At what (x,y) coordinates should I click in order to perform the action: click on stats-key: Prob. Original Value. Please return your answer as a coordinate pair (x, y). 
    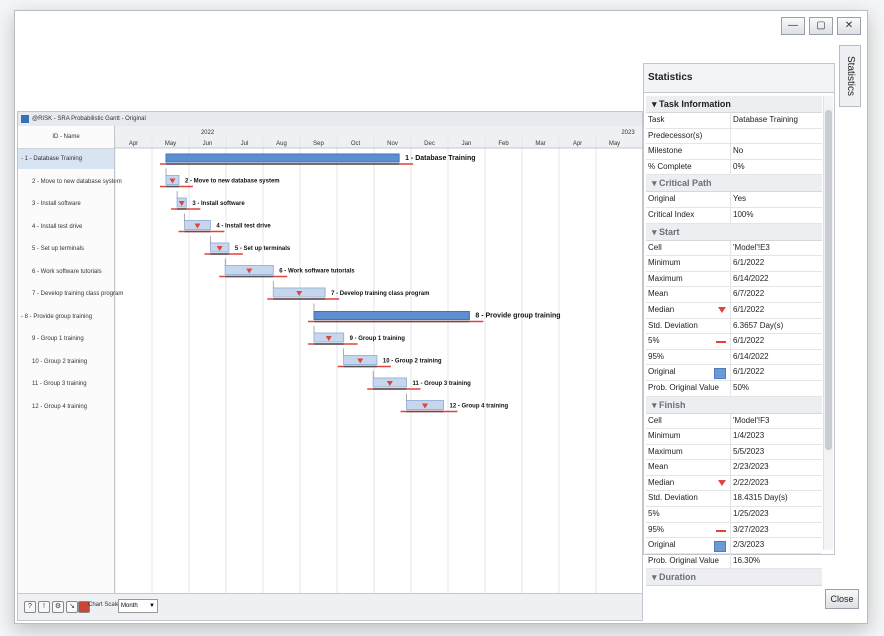
    Looking at the image, I should click on (688, 561).